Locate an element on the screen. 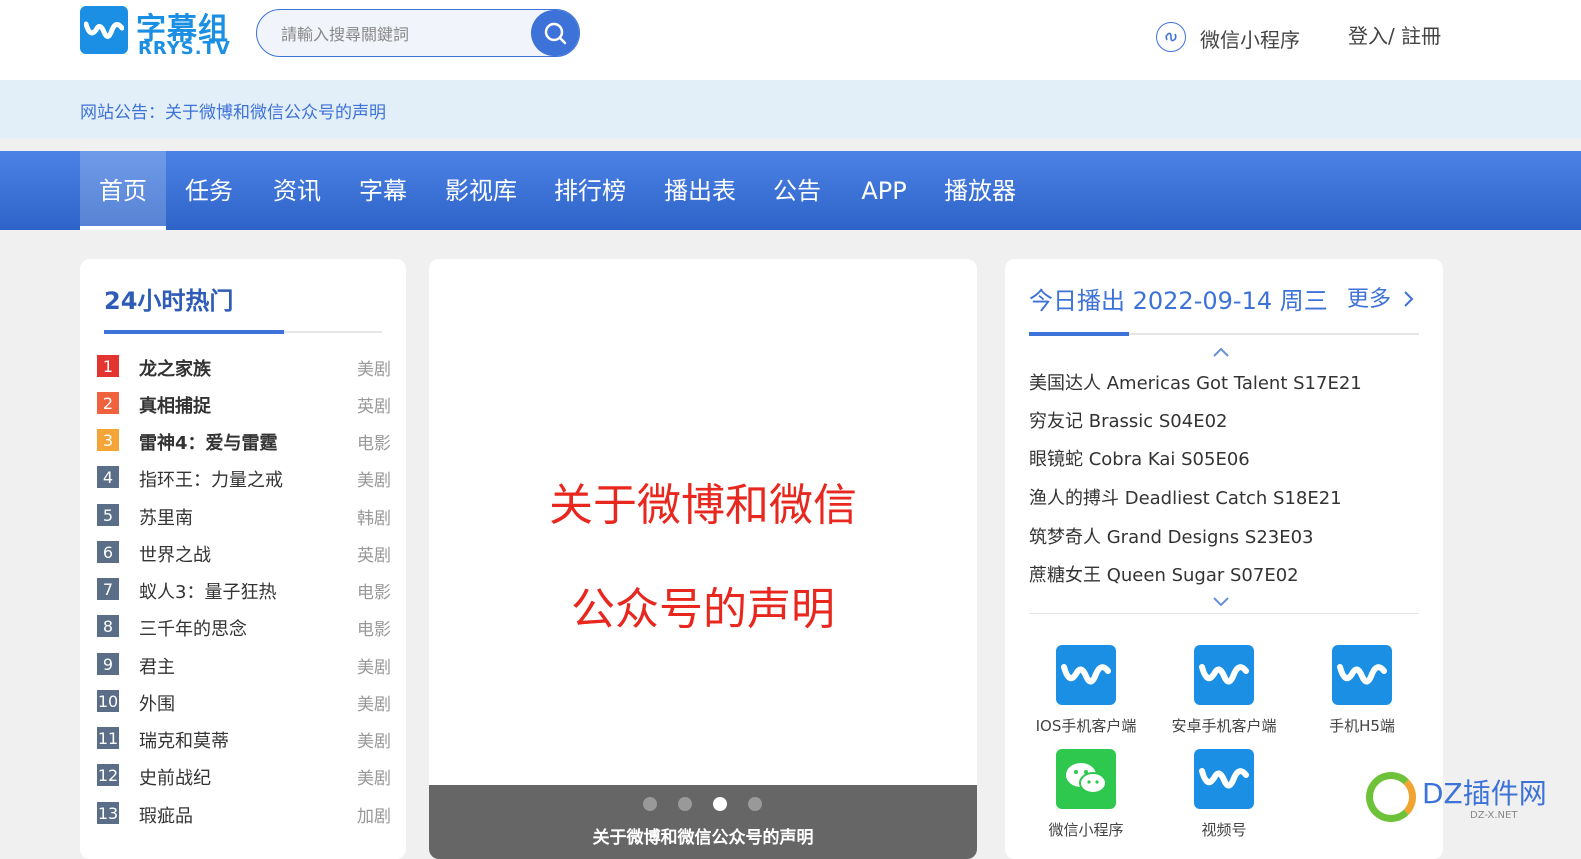 The height and width of the screenshot is (859, 1581). banner-headline-2: 公众号的声明 is located at coordinates (703, 609).